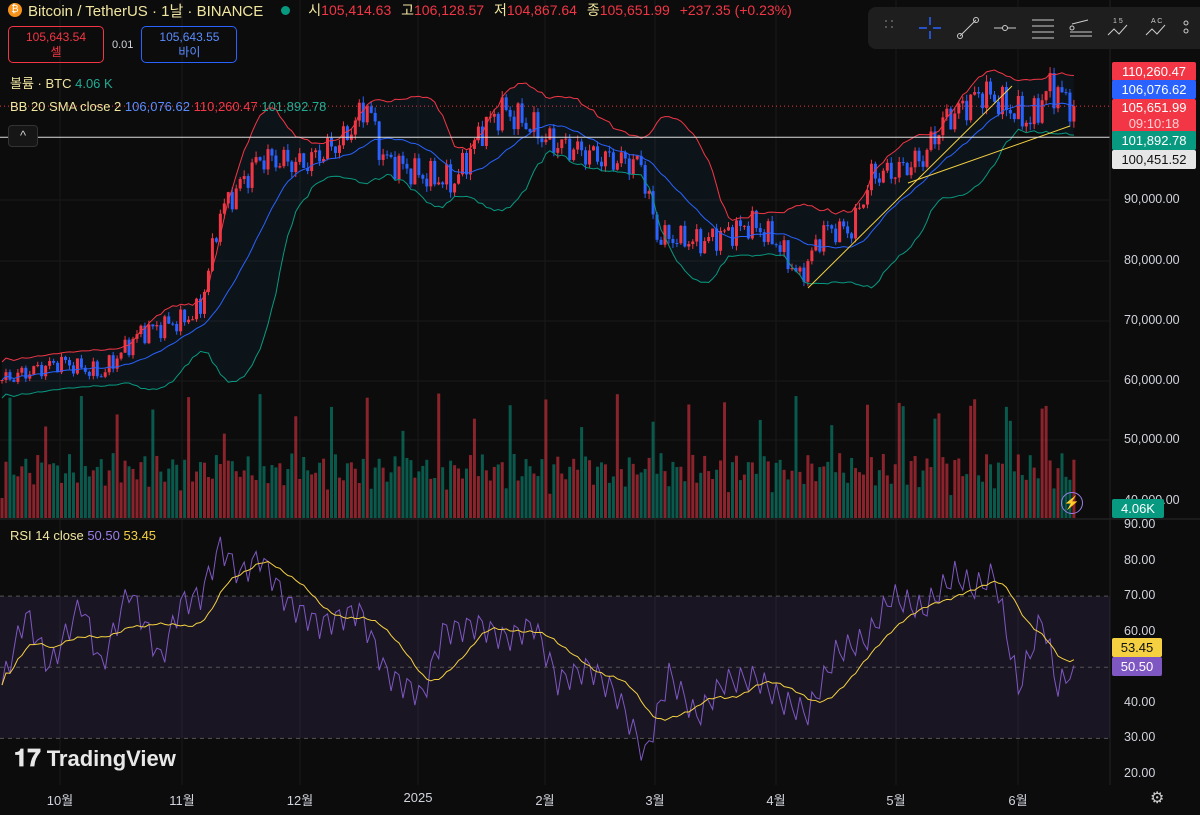  What do you see at coordinates (61, 82) in the screenshot?
I see `volume-legend: 볼륨 · BTC 4.06 K` at bounding box center [61, 82].